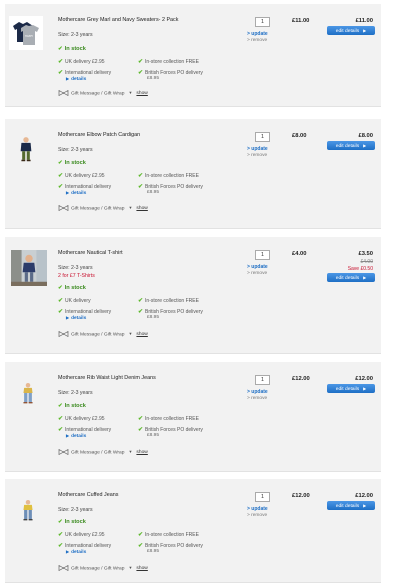 The image size is (396, 587). What do you see at coordinates (26, 149) in the screenshot?
I see `cardigan-product-image` at bounding box center [26, 149].